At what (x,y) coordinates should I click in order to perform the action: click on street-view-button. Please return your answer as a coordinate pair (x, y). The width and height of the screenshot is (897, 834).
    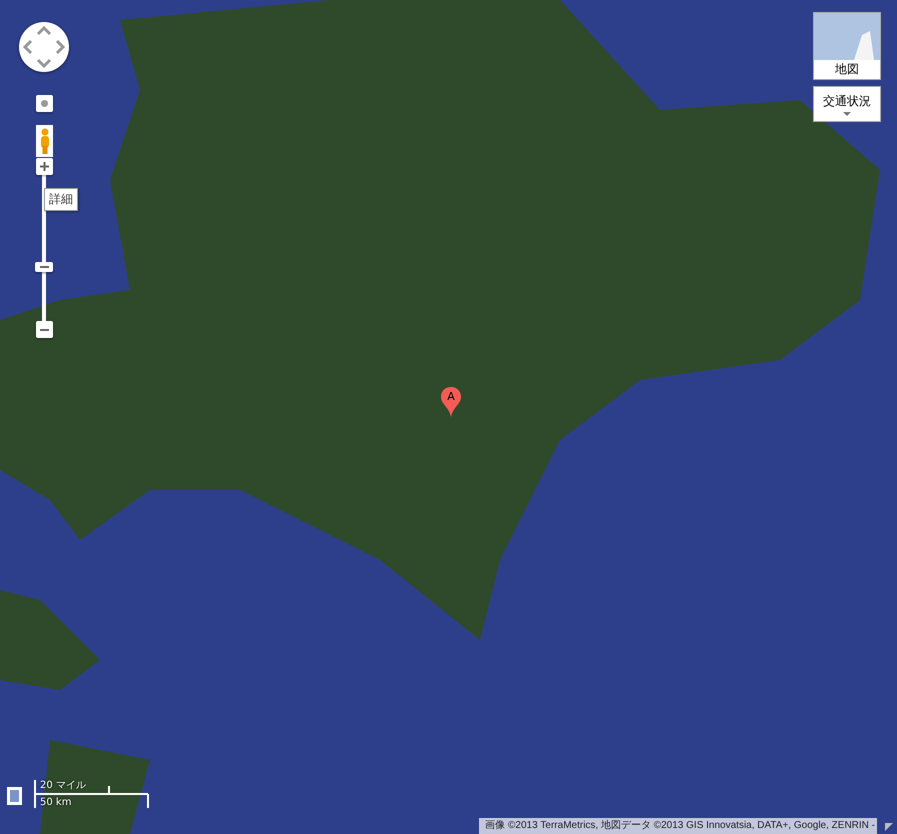
    Looking at the image, I should click on (44, 141).